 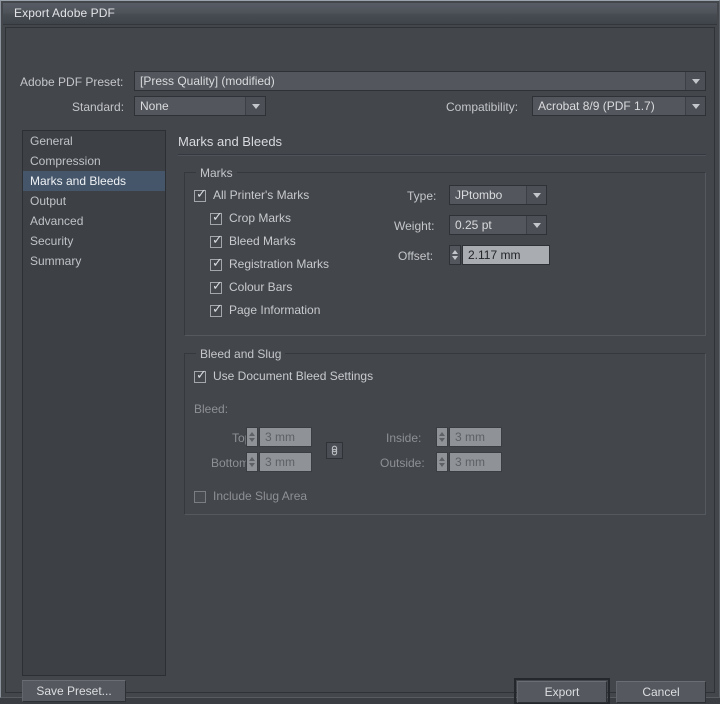 What do you see at coordinates (455, 255) in the screenshot?
I see `offset-stepper` at bounding box center [455, 255].